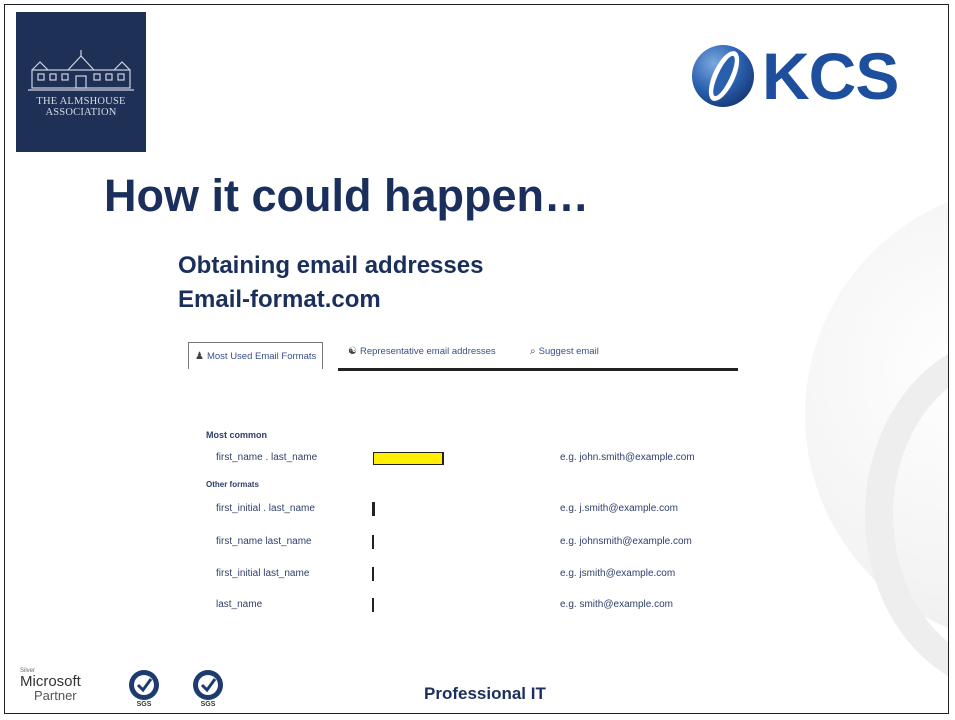 This screenshot has height=720, width=955. I want to click on kcs-globe-icon, so click(723, 76).